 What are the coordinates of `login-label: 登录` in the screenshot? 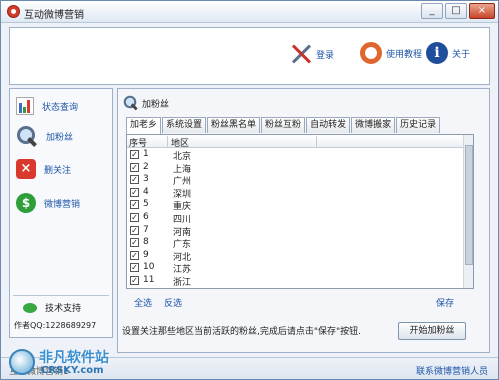 It's located at (325, 55).